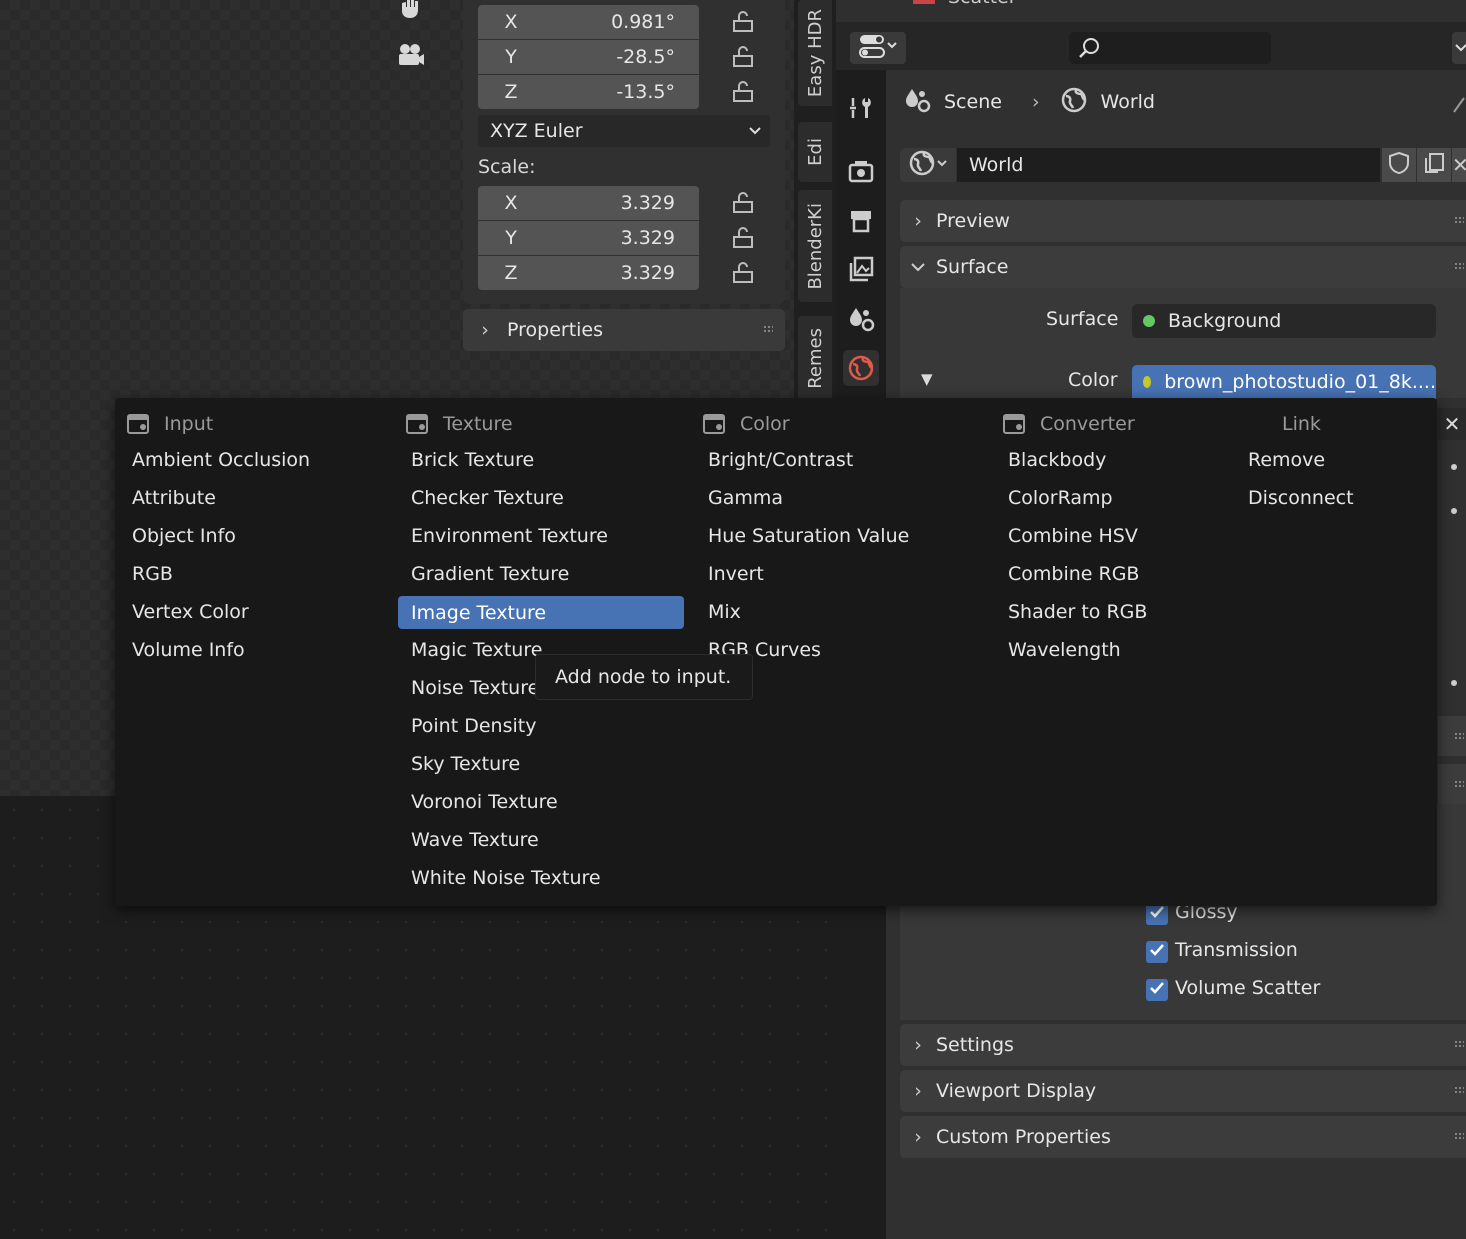 The image size is (1466, 1239). What do you see at coordinates (254, 574) in the screenshot?
I see `menu-item: RGB` at bounding box center [254, 574].